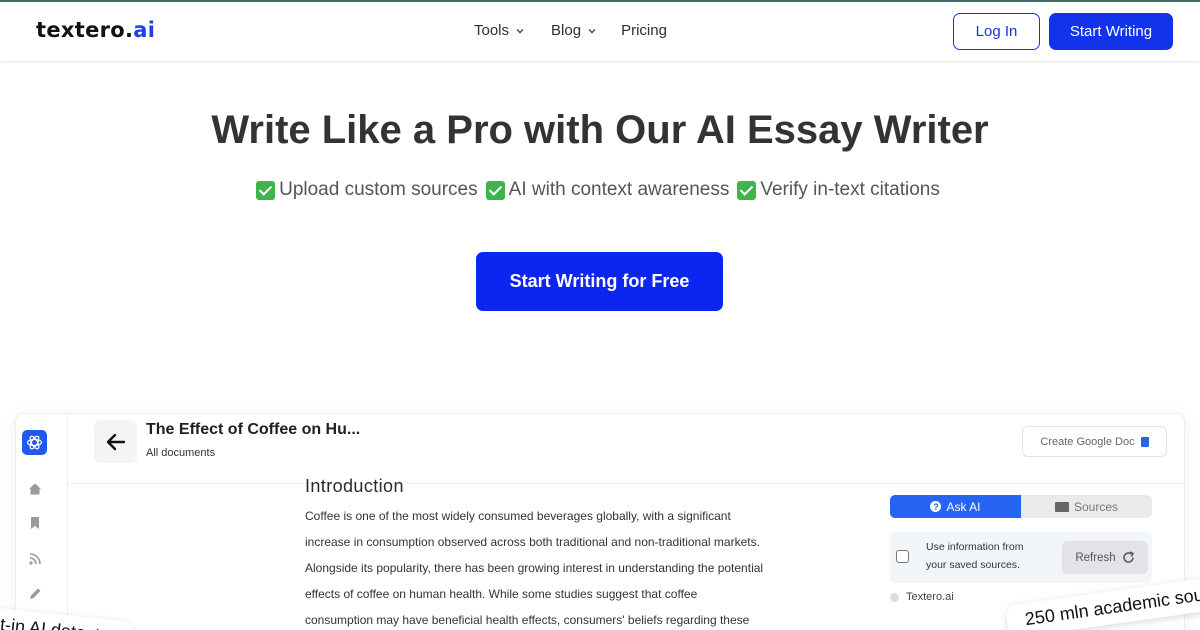  I want to click on app-sidebar, so click(42, 522).